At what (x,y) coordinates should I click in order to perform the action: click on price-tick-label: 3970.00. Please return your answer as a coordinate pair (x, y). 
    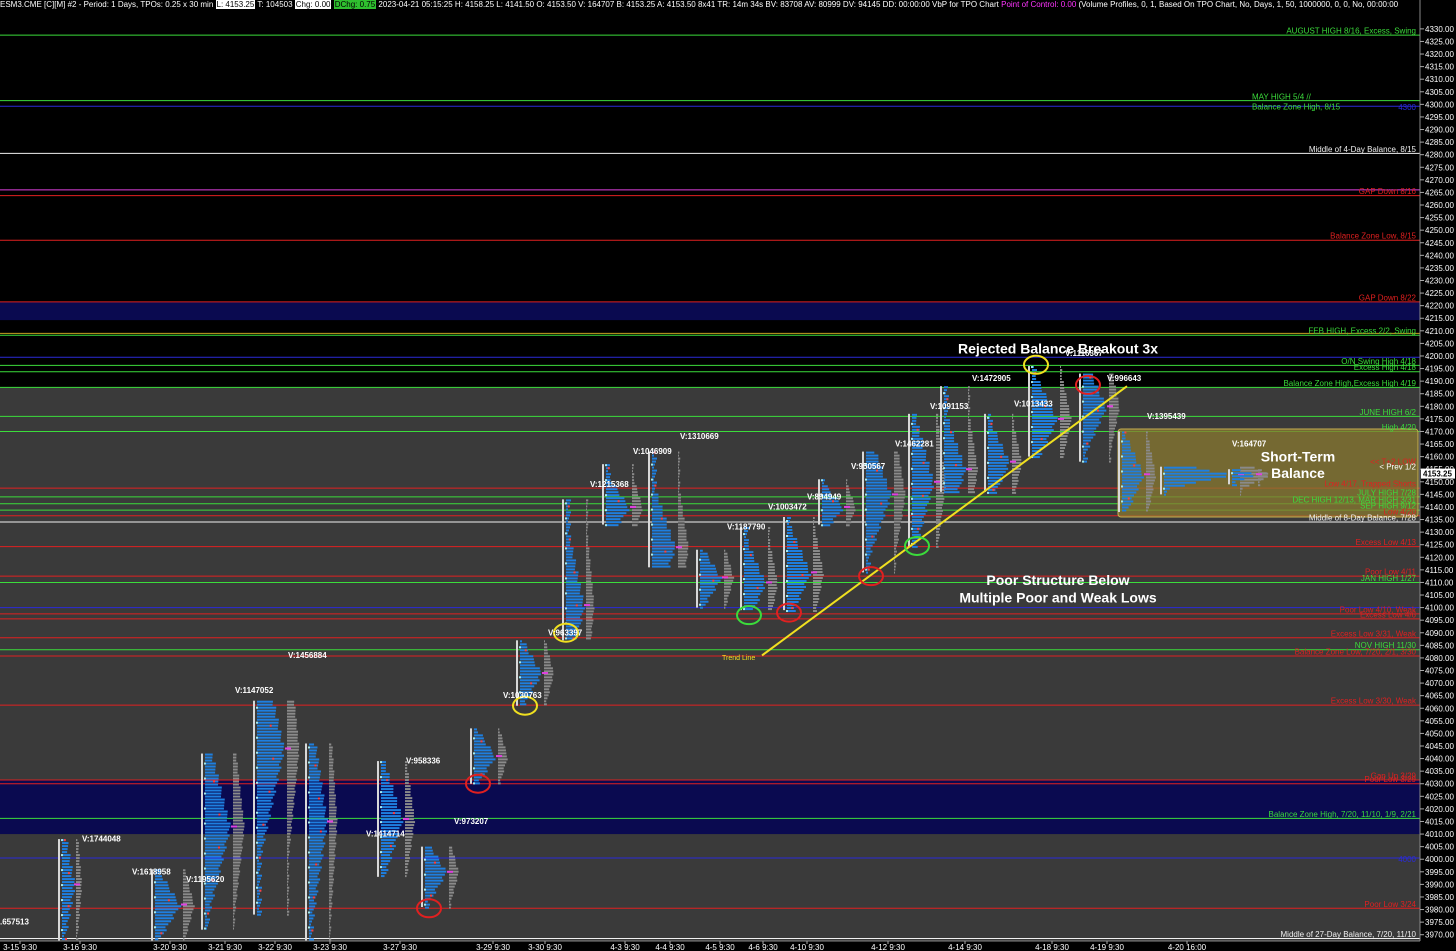
    Looking at the image, I should click on (1439, 935).